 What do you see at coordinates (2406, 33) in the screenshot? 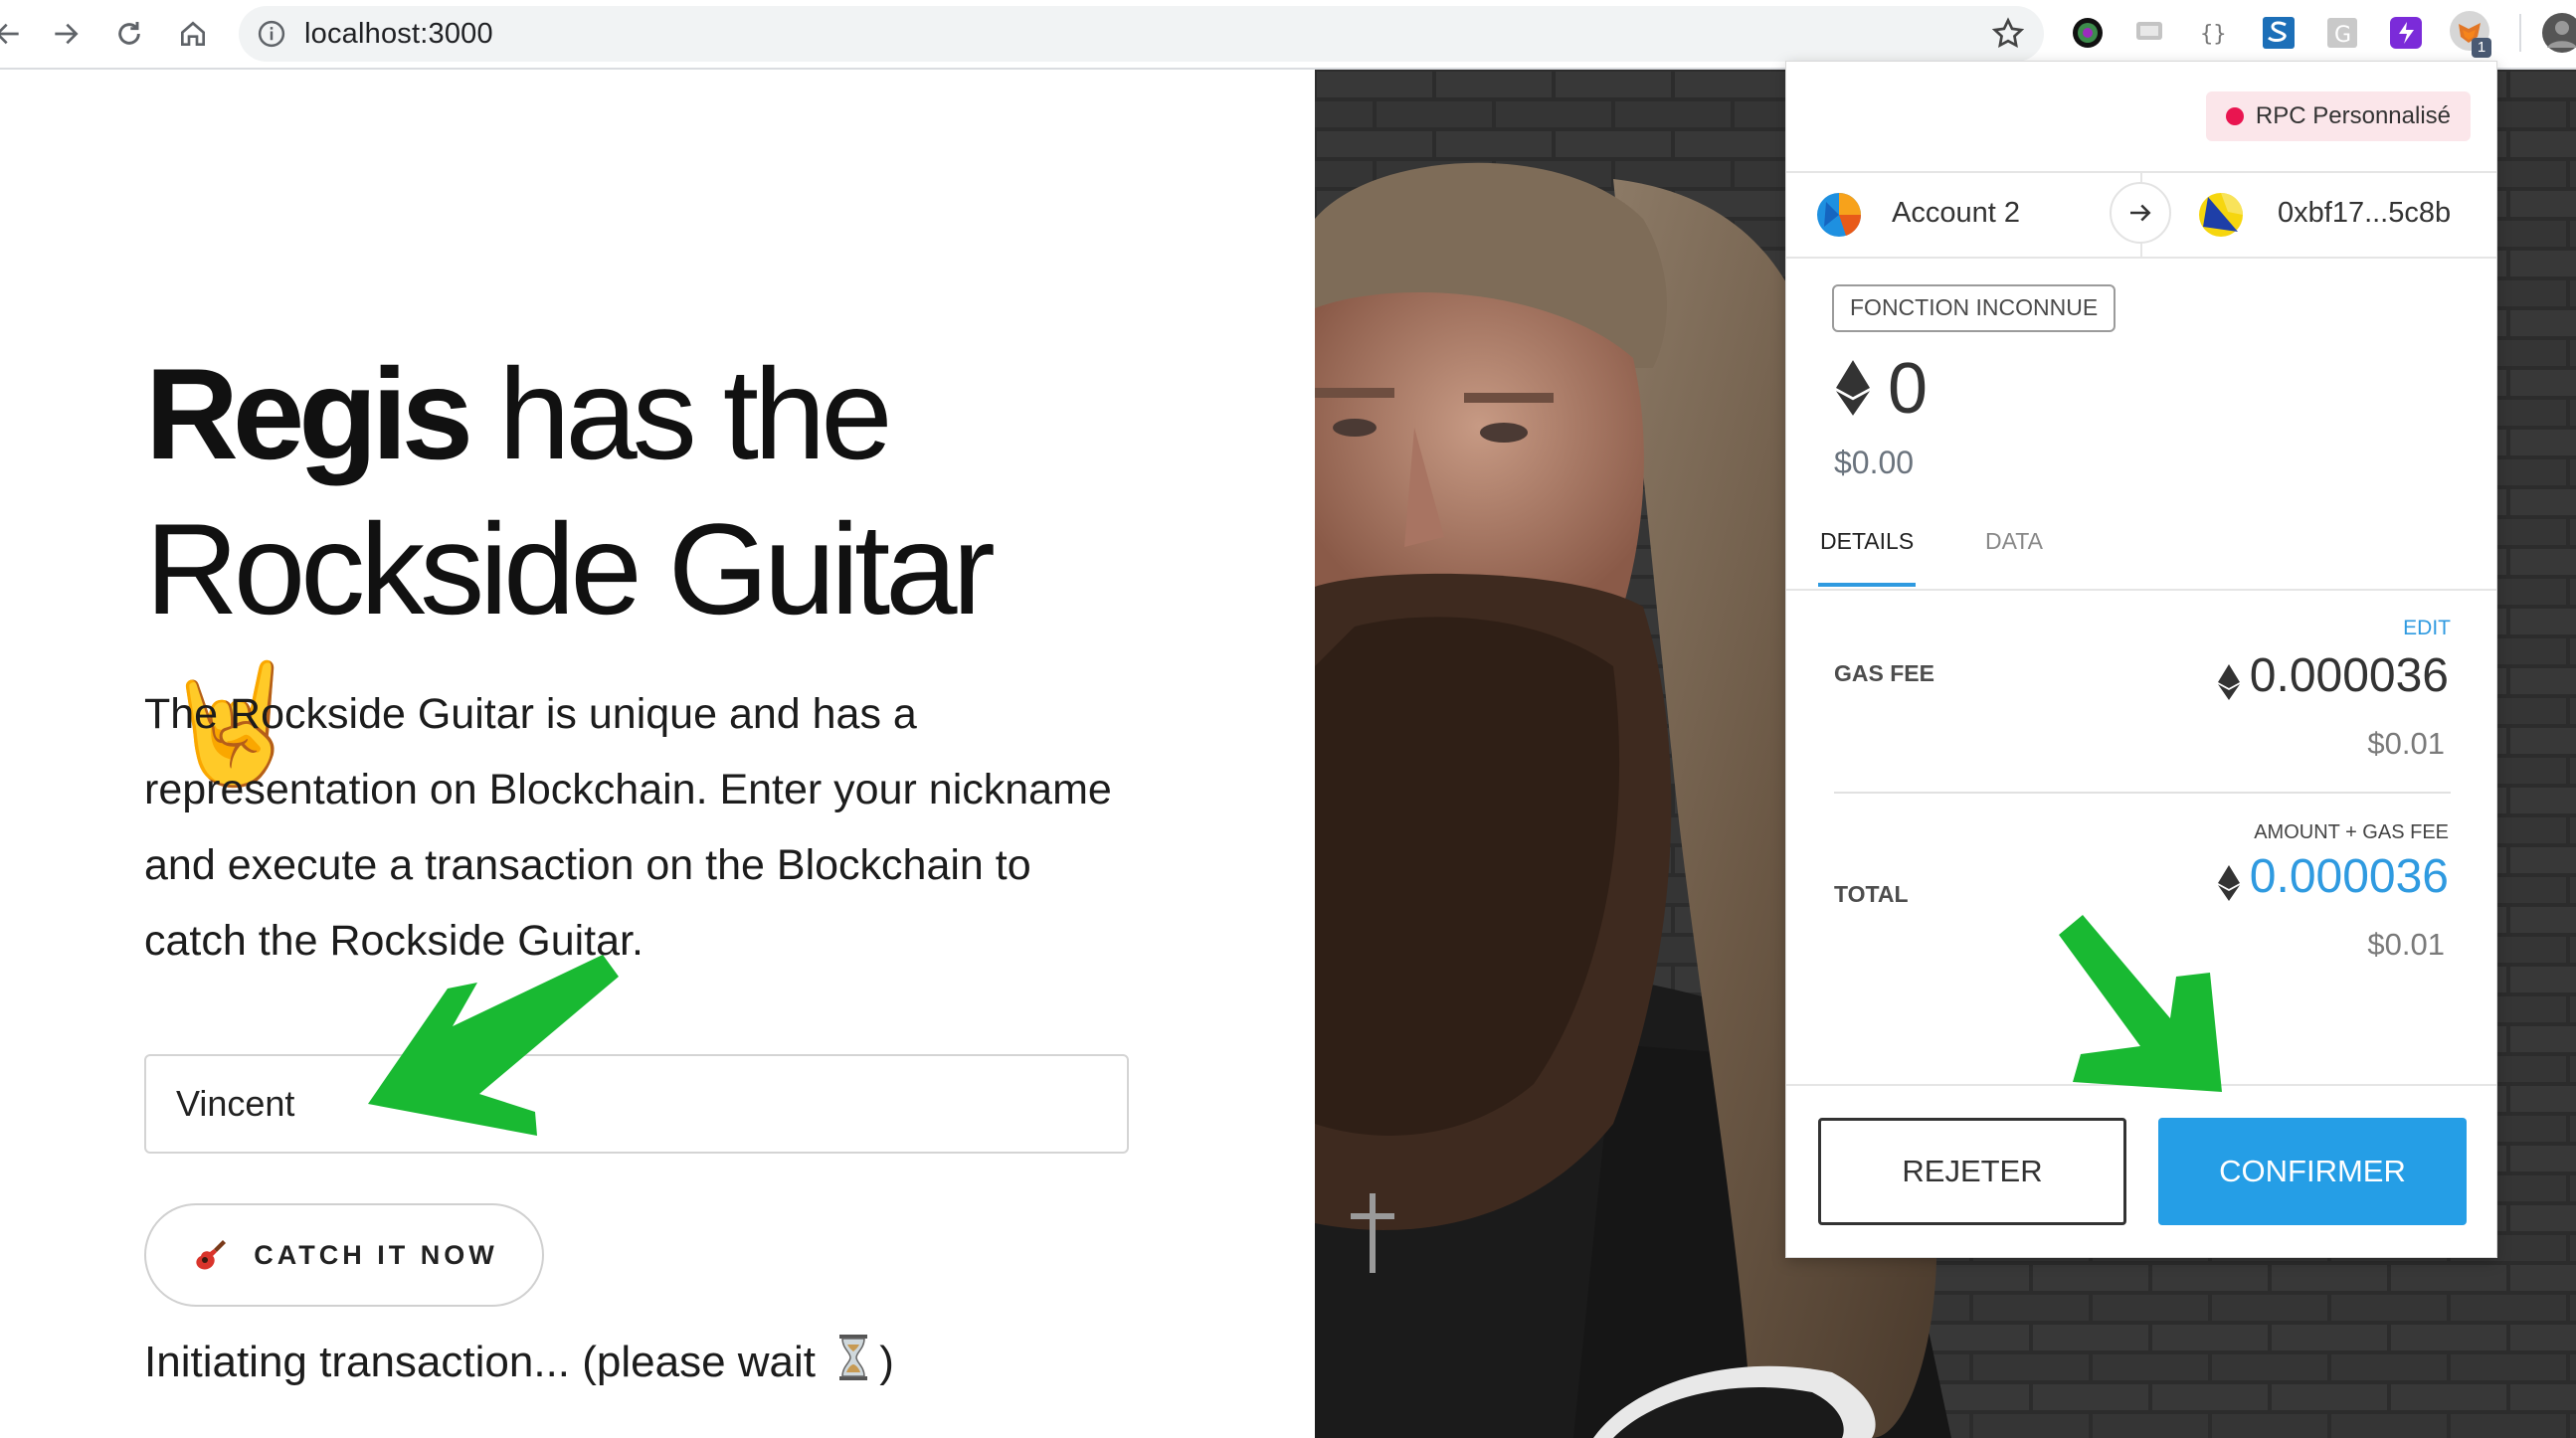
I see `purple-extension-icon` at bounding box center [2406, 33].